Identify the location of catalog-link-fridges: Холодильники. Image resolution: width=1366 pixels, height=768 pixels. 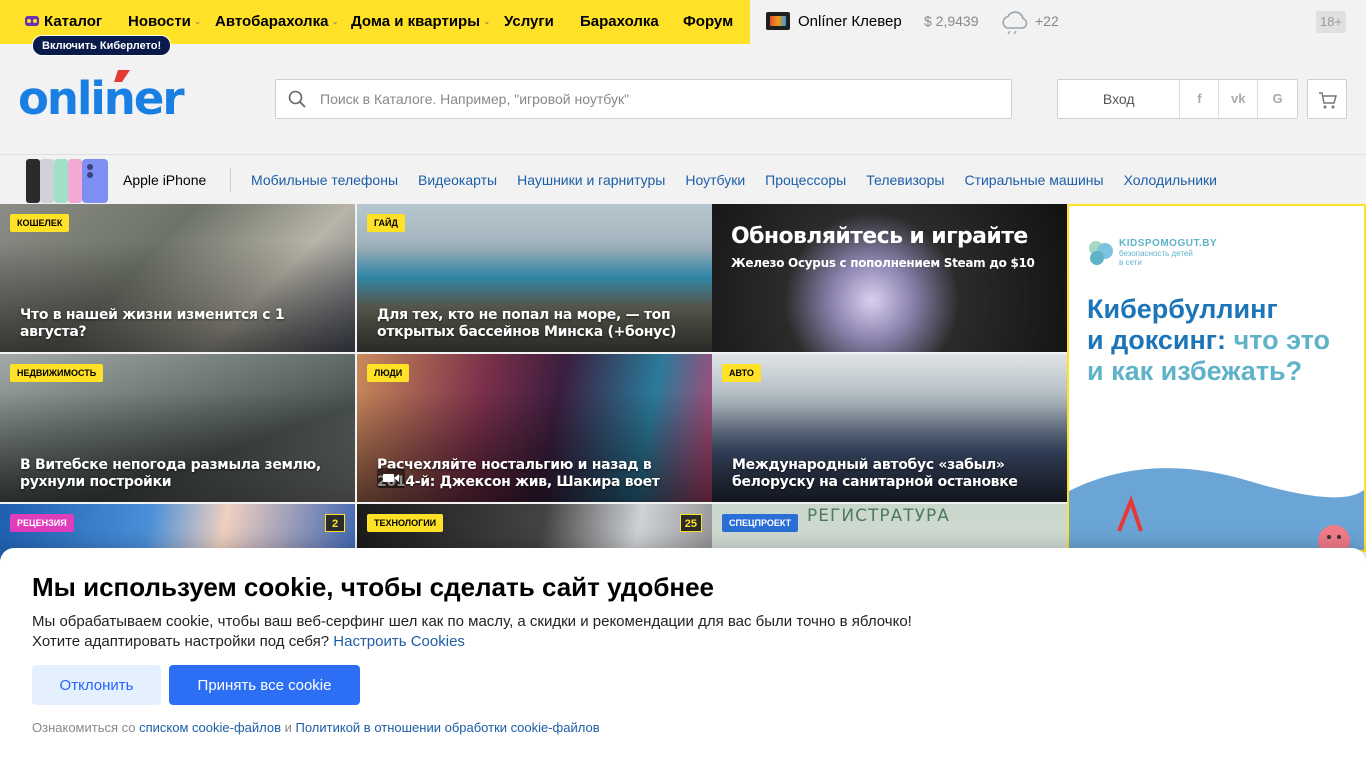
(1170, 180).